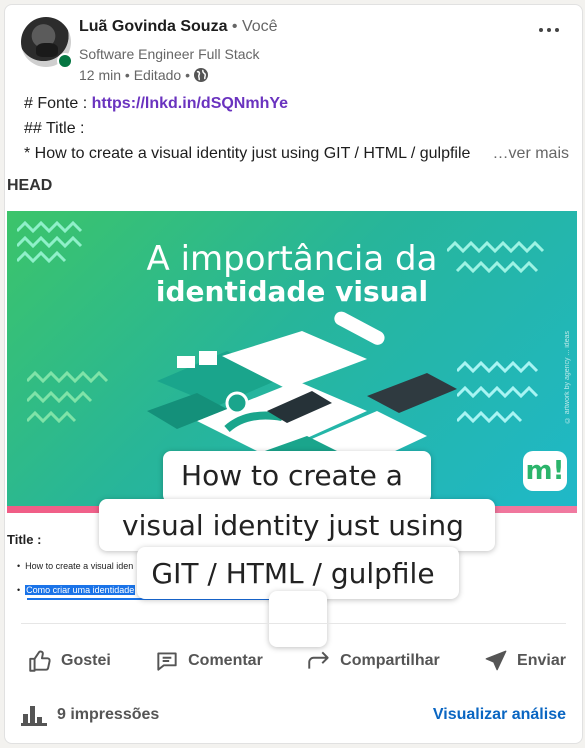 The width and height of the screenshot is (585, 748). Describe the element at coordinates (541, 660) in the screenshot. I see `send-label: Enviar` at that location.